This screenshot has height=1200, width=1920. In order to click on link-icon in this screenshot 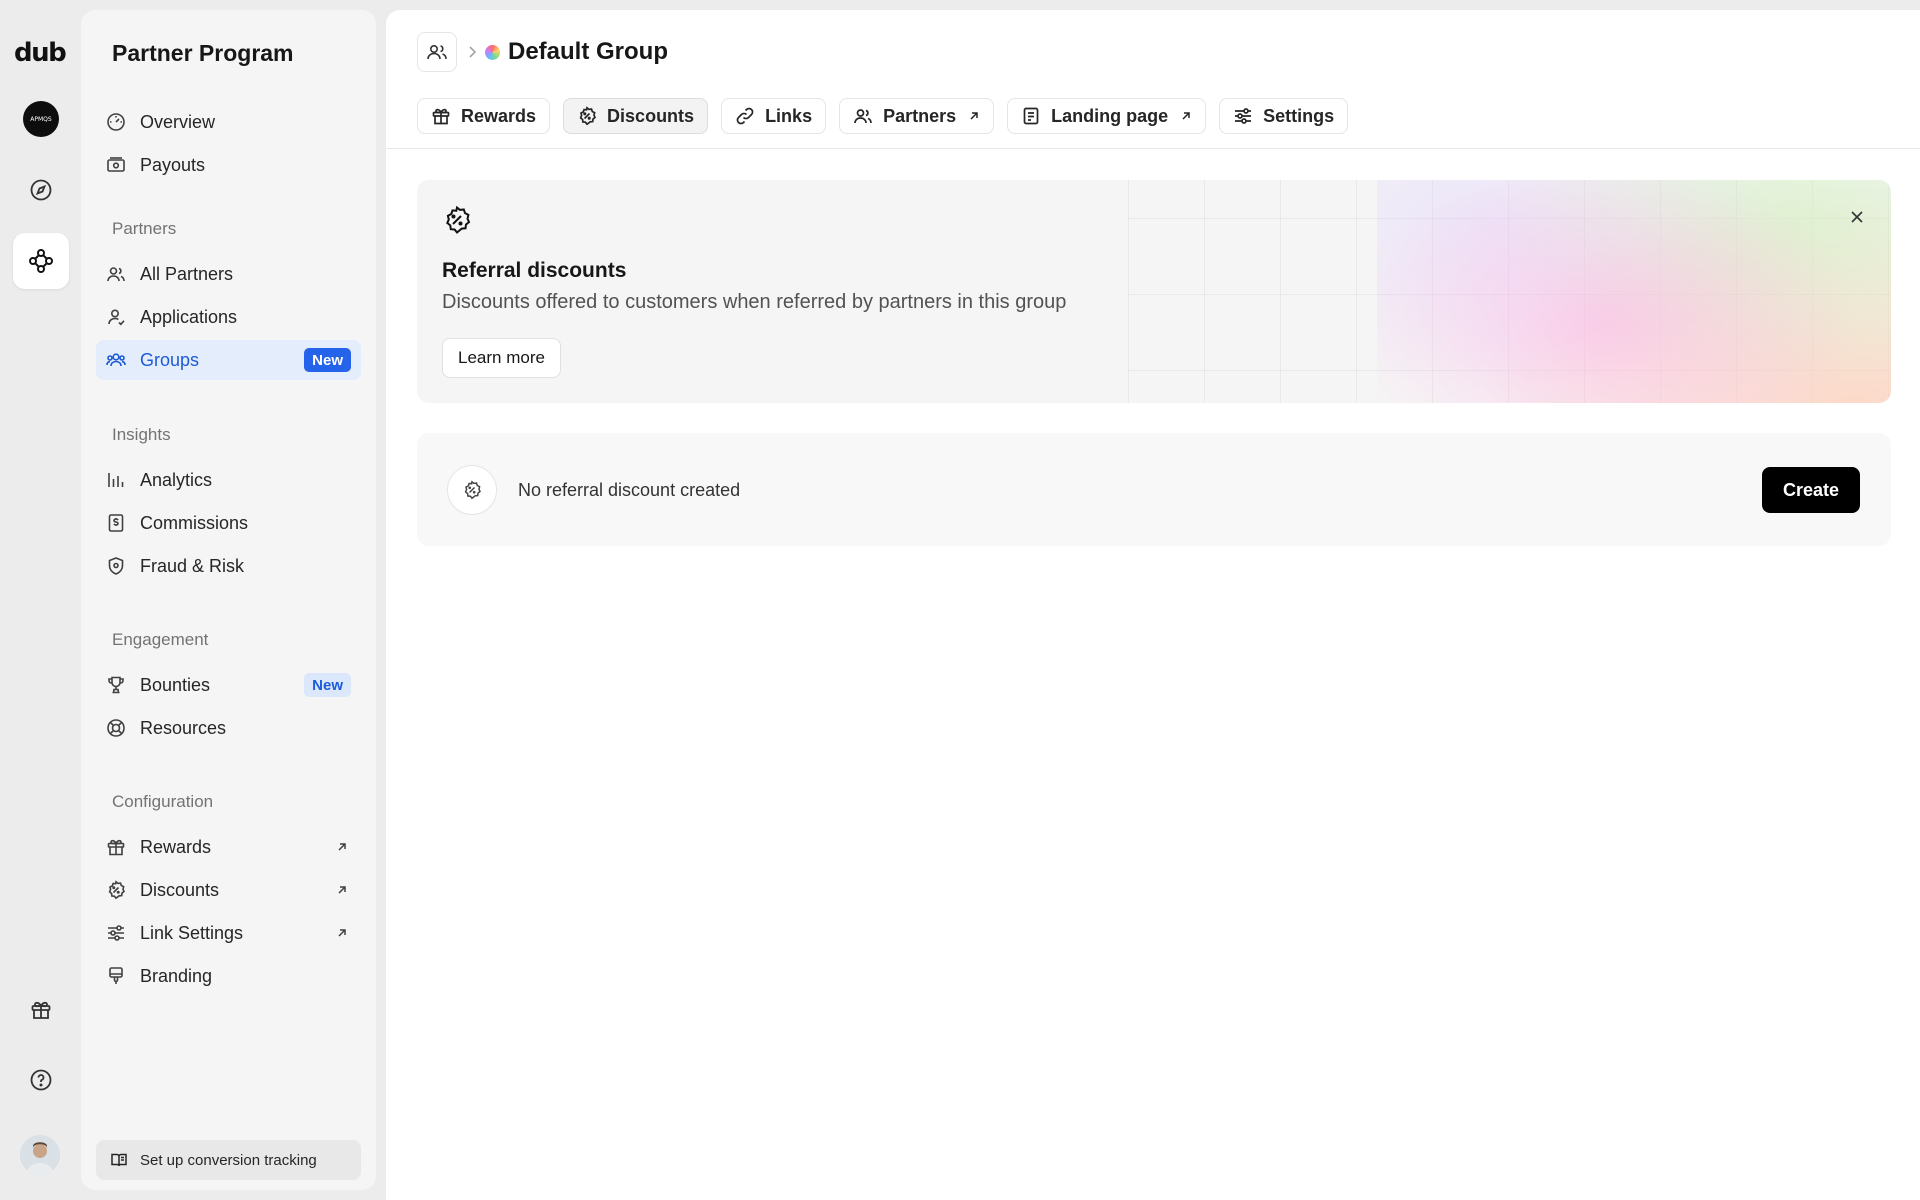, I will do `click(745, 116)`.